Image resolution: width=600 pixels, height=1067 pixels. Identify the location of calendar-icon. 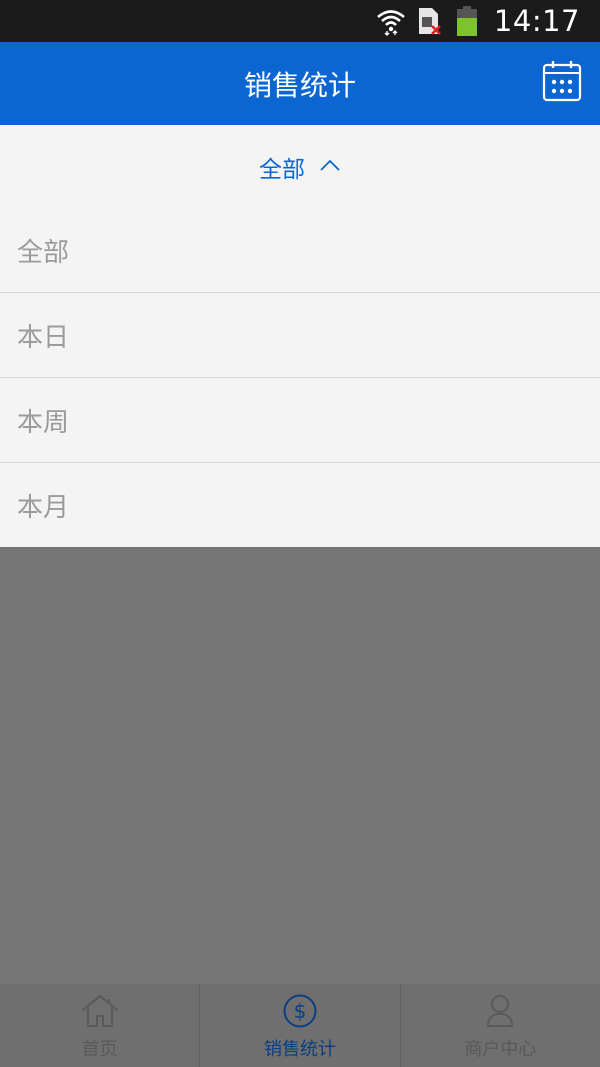
(562, 83).